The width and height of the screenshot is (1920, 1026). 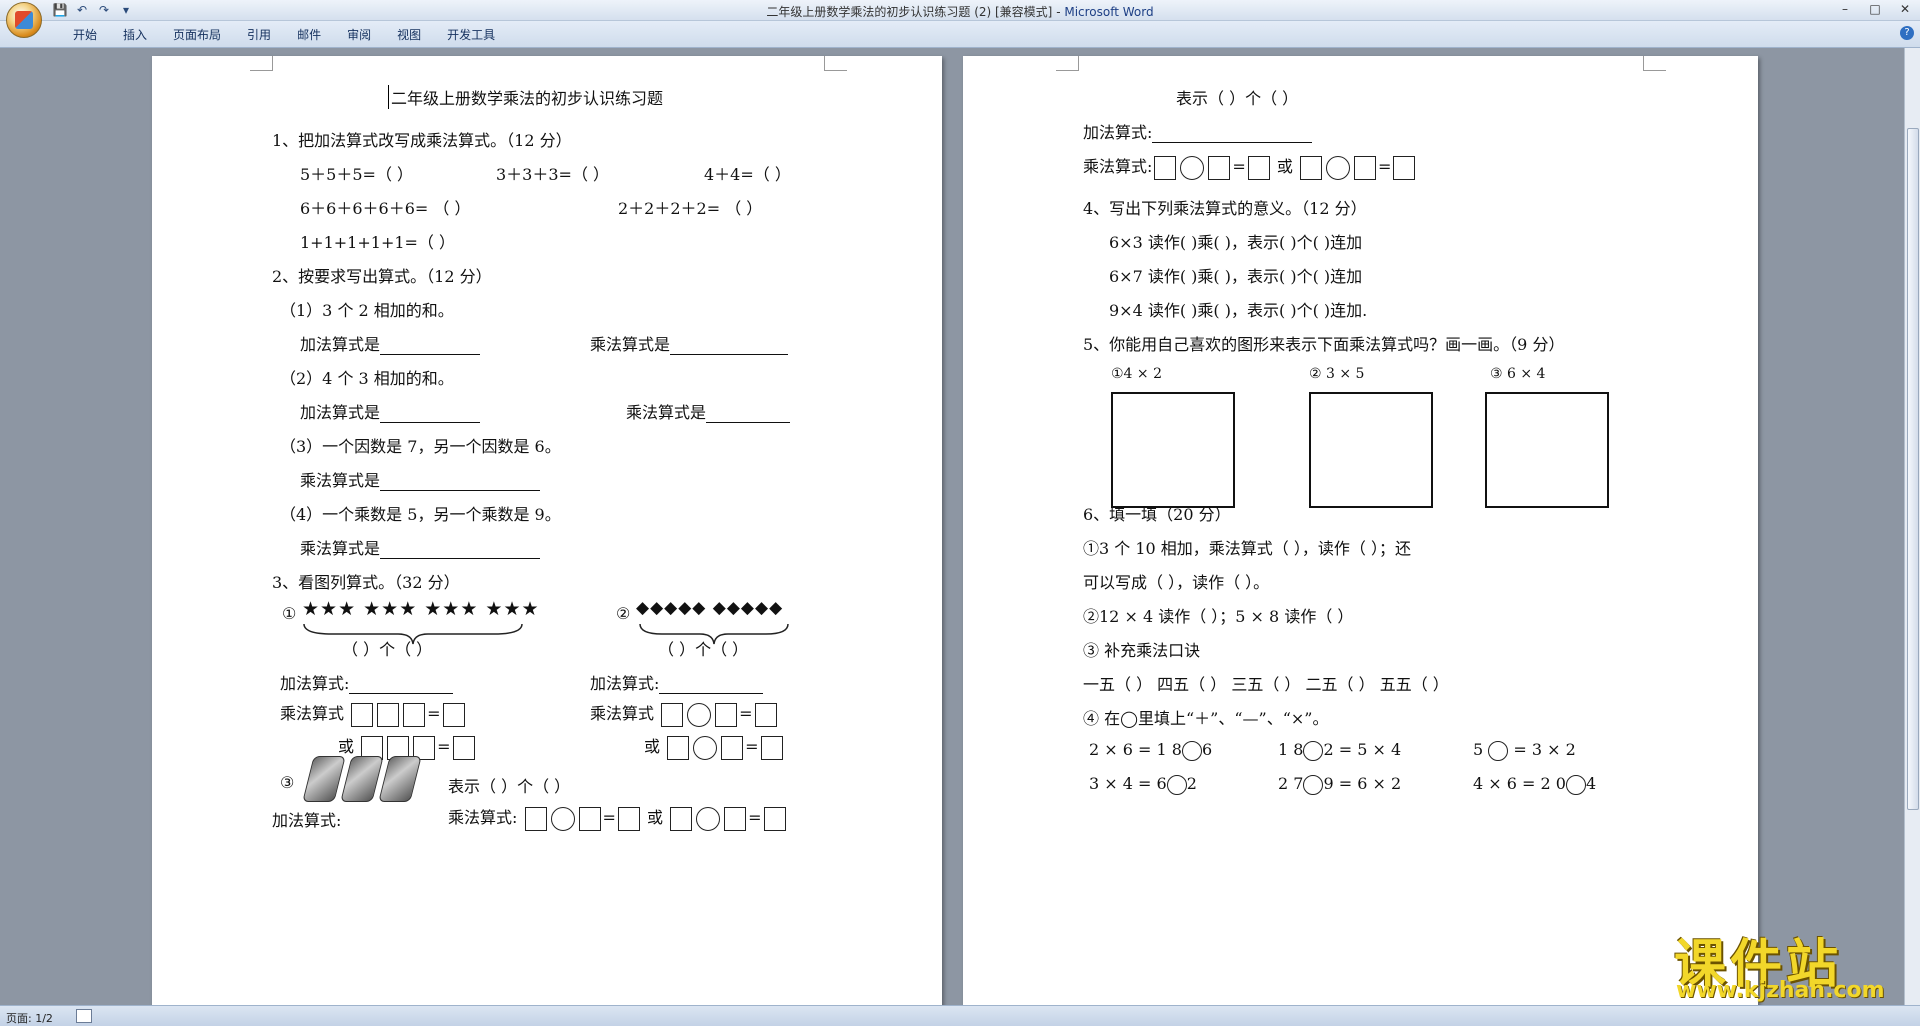 I want to click on maximize-icon: □, so click(x=1875, y=9).